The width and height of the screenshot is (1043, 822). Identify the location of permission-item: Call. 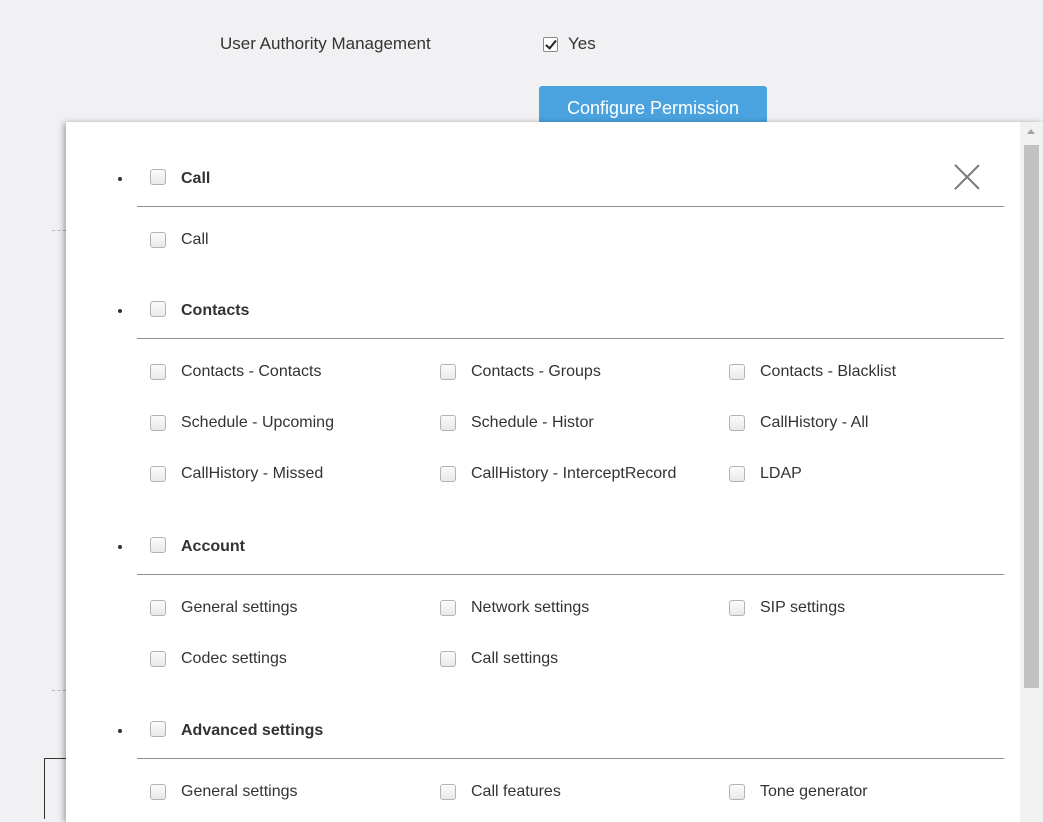
(179, 240).